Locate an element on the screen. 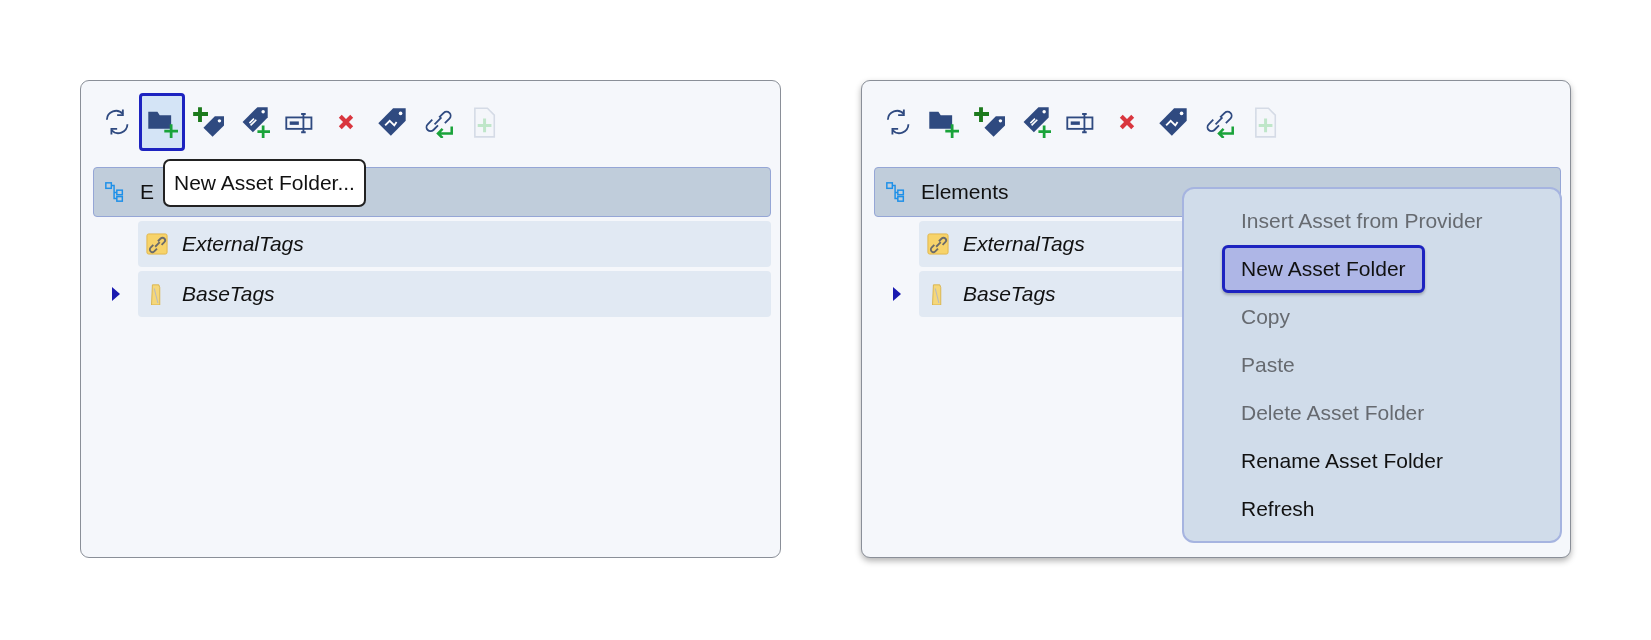 This screenshot has height=640, width=1651. tree-item-label: Elements is located at coordinates (965, 192).